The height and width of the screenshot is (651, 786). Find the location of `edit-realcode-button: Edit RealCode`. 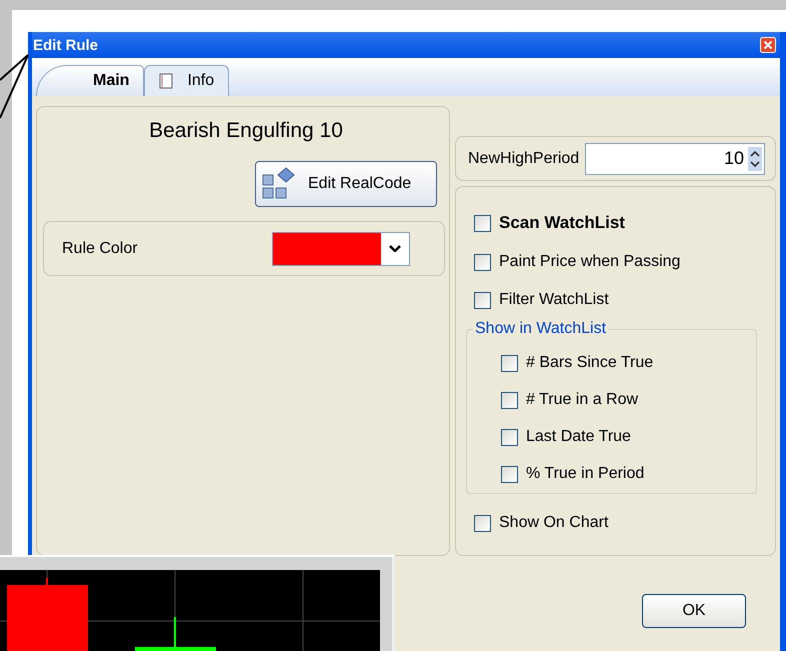

edit-realcode-button: Edit RealCode is located at coordinates (346, 184).